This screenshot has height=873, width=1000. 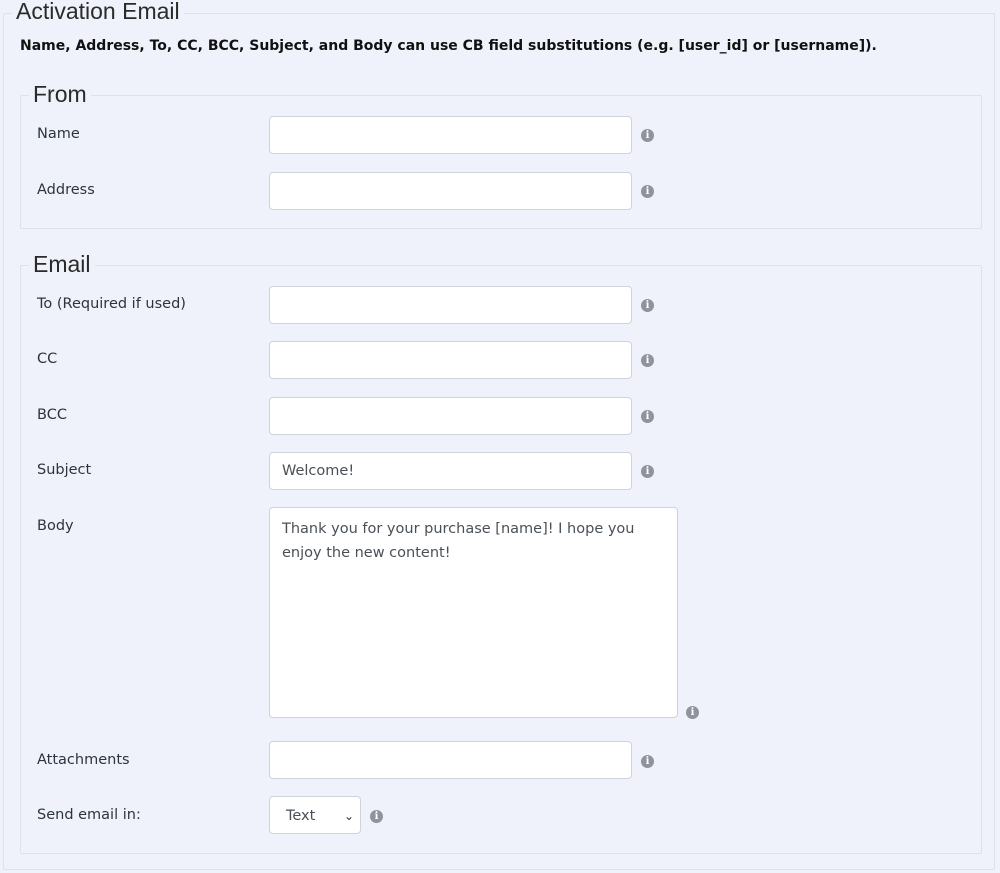 What do you see at coordinates (450, 135) in the screenshot?
I see `name-input` at bounding box center [450, 135].